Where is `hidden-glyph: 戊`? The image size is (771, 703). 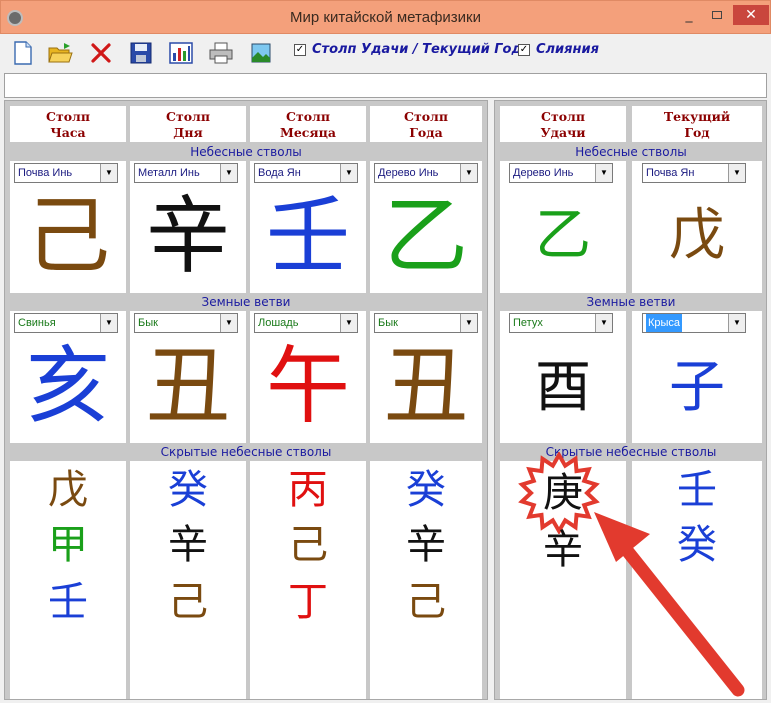 hidden-glyph: 戊 is located at coordinates (68, 490).